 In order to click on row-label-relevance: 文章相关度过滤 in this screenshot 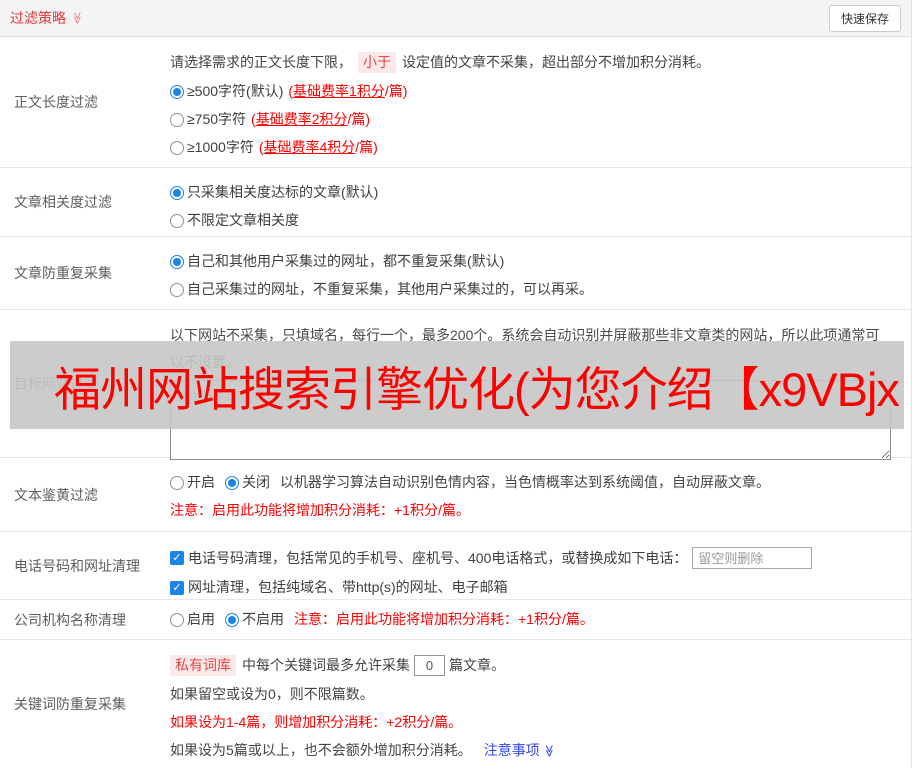, I will do `click(63, 202)`.